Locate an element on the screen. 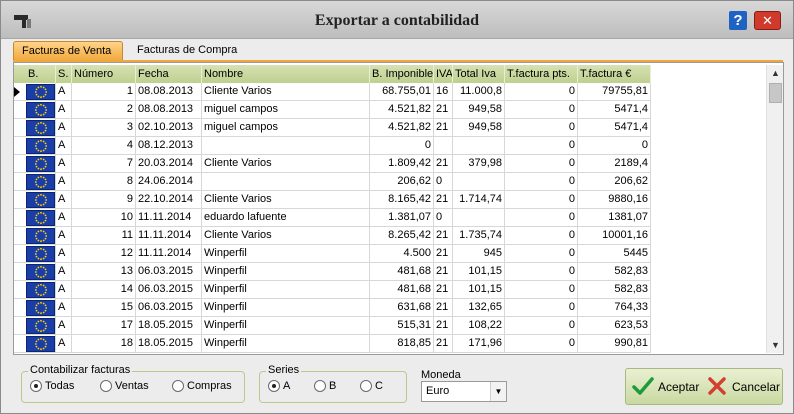  cell-total-iva: 101,15 is located at coordinates (479, 290).